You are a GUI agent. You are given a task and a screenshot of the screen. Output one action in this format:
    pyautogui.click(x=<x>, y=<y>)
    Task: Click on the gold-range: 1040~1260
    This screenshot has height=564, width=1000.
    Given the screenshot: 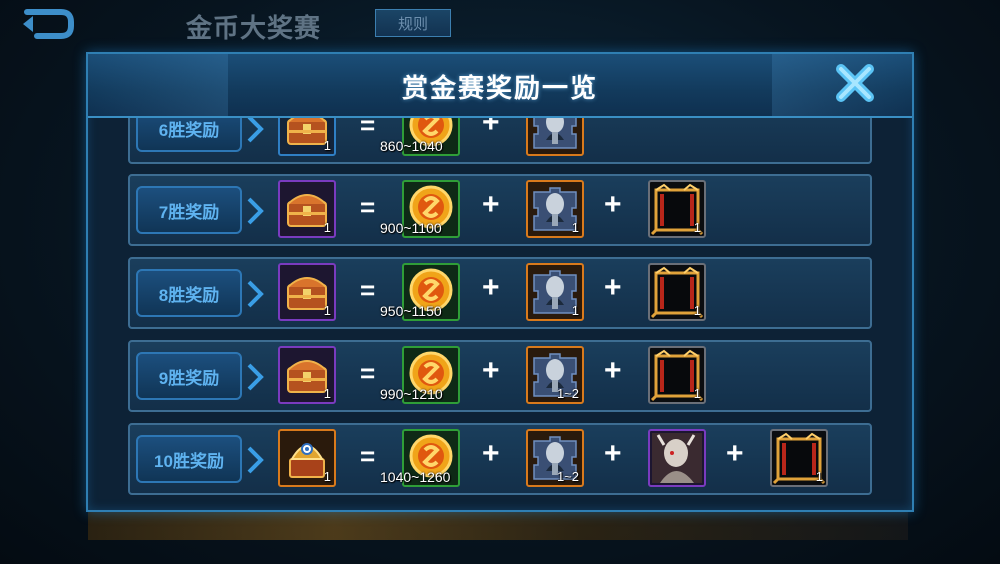 What is the action you would take?
    pyautogui.click(x=415, y=477)
    